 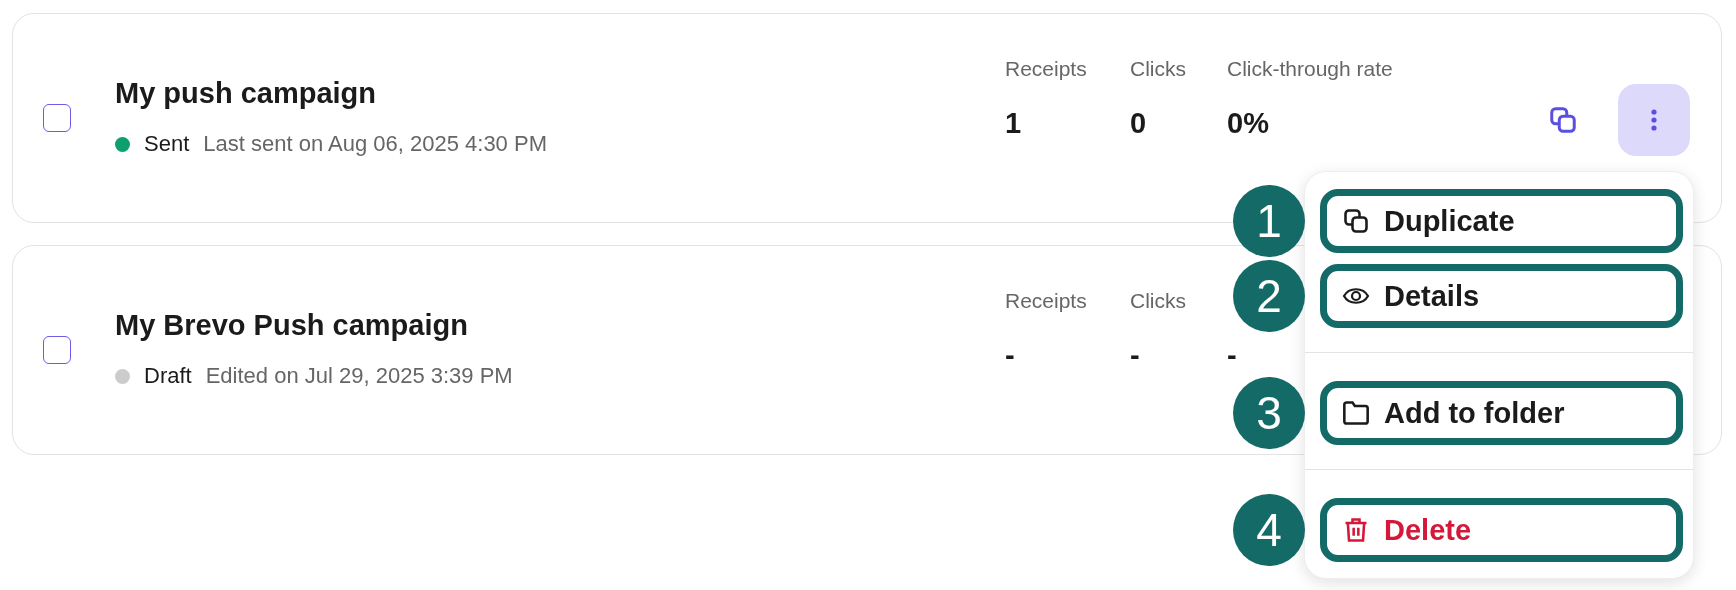 I want to click on stat-value: 0, so click(x=1139, y=123).